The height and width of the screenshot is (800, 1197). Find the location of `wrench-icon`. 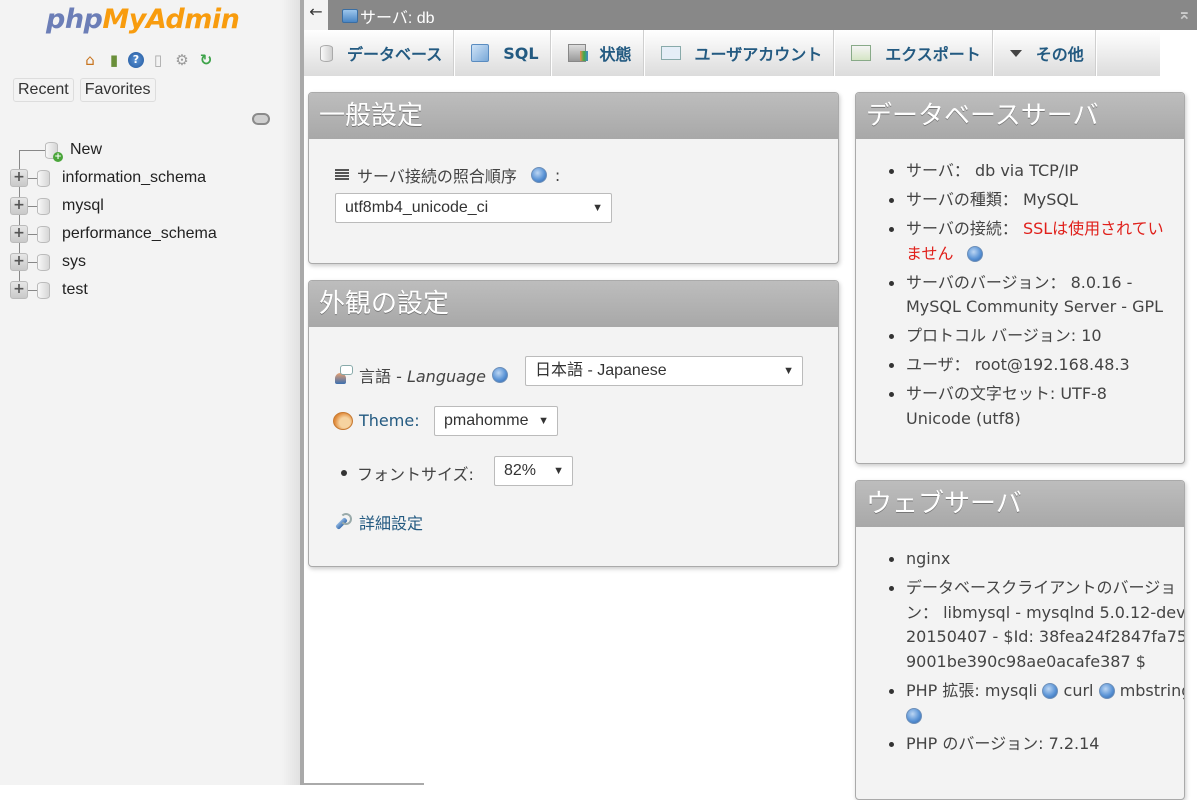

wrench-icon is located at coordinates (343, 522).